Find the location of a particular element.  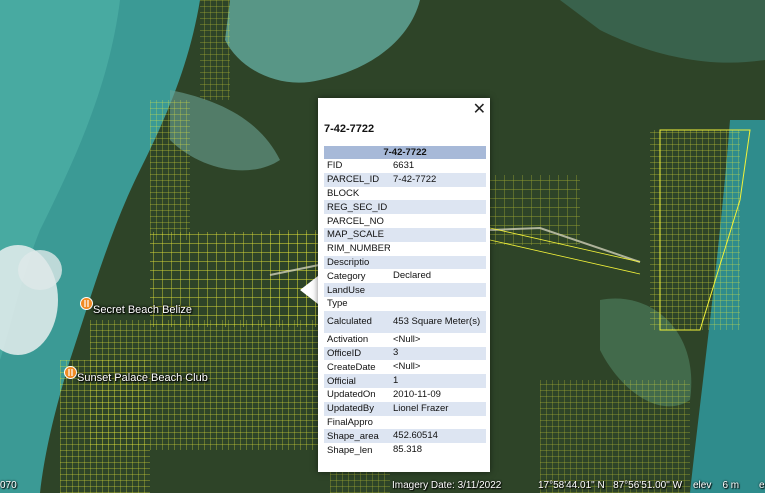

attribute-key: Category is located at coordinates (346, 276).